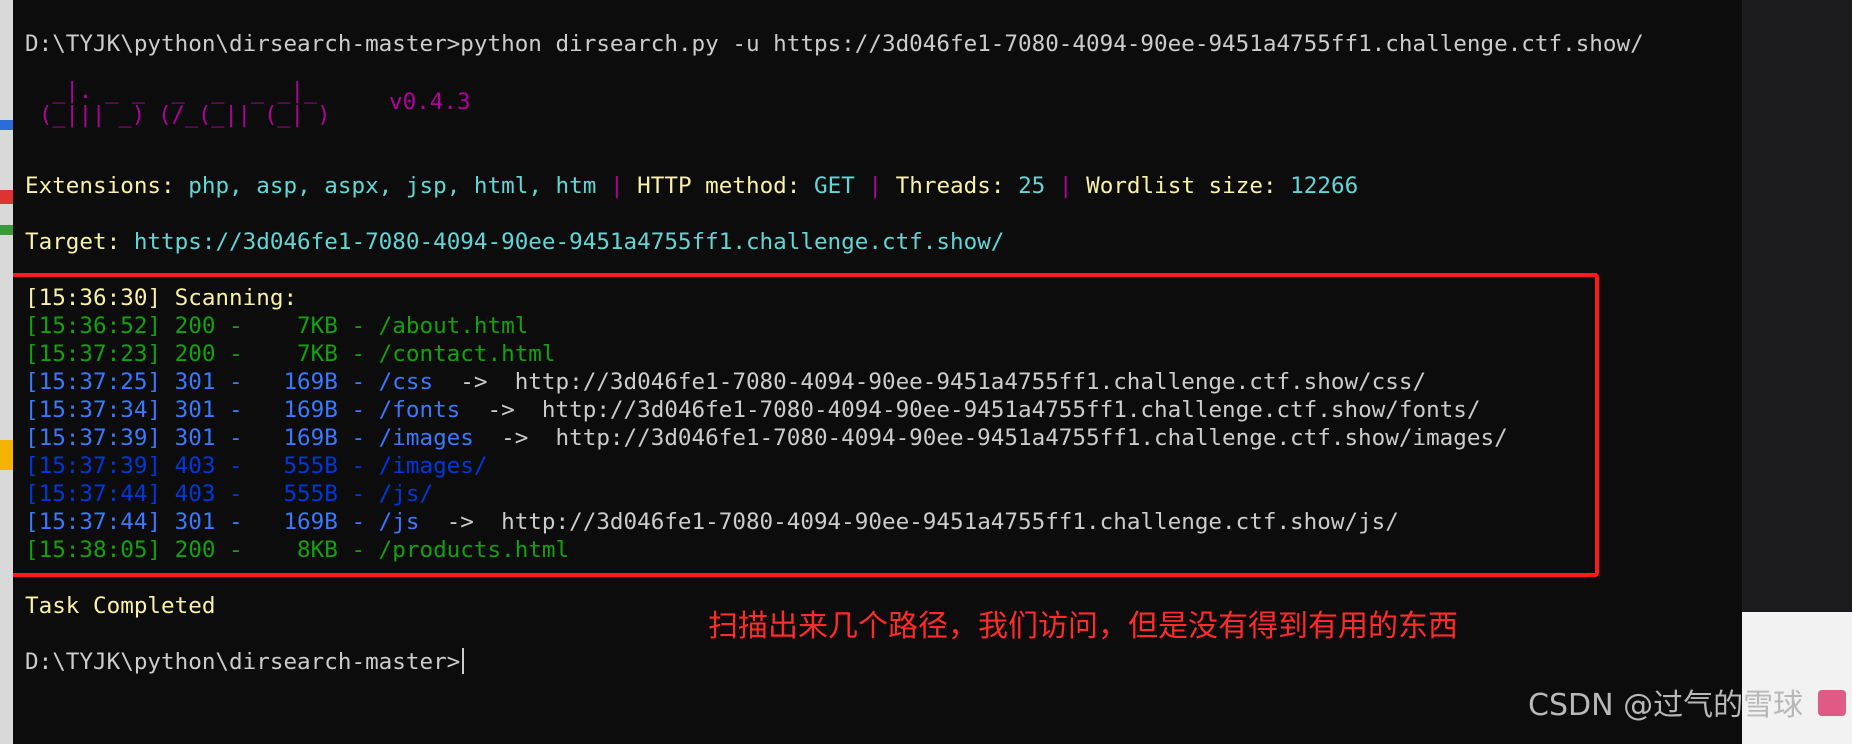 The height and width of the screenshot is (744, 1852). Describe the element at coordinates (120, 606) in the screenshot. I see `task-completed-line: Task Completed` at that location.